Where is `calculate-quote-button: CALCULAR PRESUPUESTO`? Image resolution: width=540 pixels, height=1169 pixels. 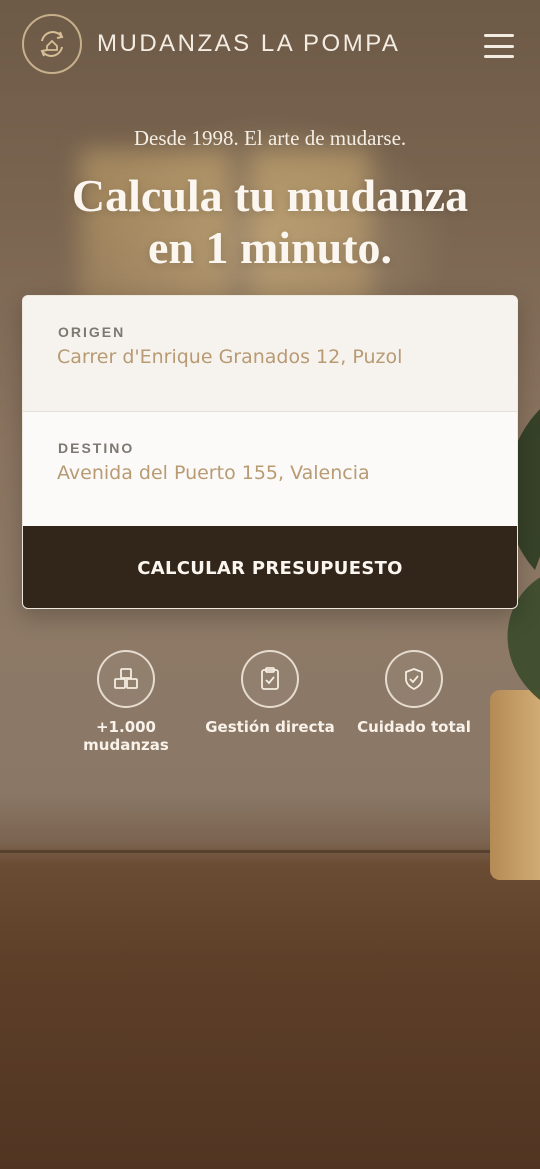 calculate-quote-button: CALCULAR PRESUPUESTO is located at coordinates (270, 567).